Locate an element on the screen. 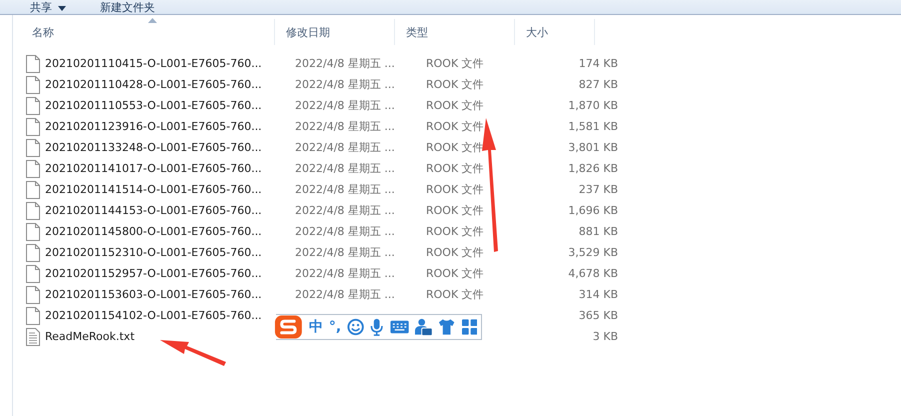 Image resolution: width=901 pixels, height=416 pixels. file-size: 3 KB is located at coordinates (605, 336).